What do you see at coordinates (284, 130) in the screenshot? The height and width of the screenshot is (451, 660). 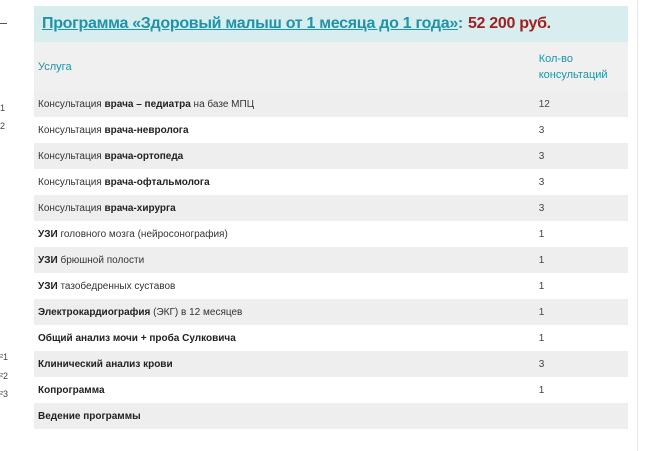 I see `service-cell: Консультация врача-невролога` at bounding box center [284, 130].